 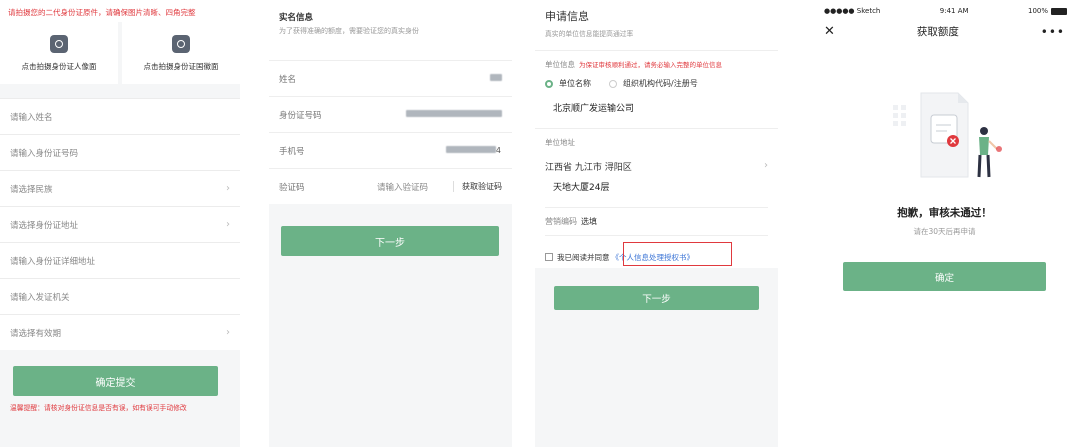 What do you see at coordinates (549, 257) in the screenshot?
I see `agree-checkbox` at bounding box center [549, 257].